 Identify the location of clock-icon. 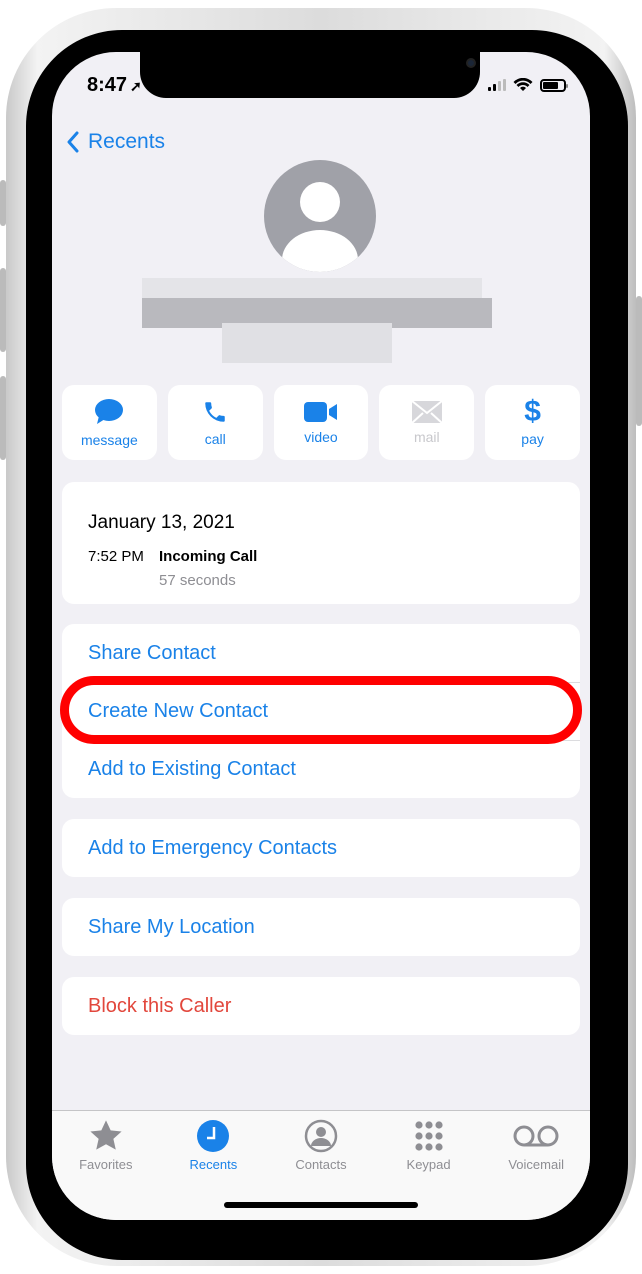
(213, 1136).